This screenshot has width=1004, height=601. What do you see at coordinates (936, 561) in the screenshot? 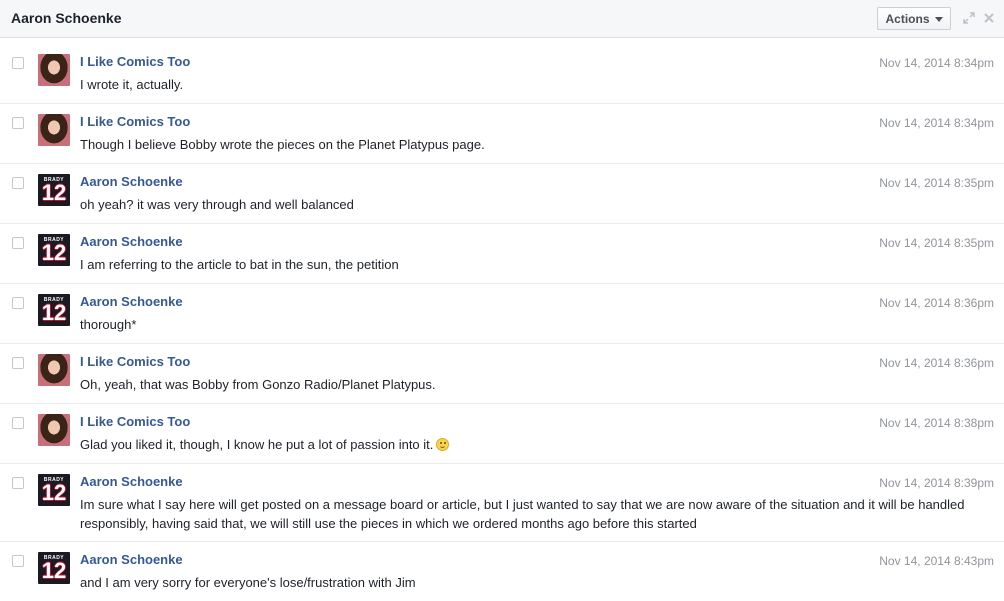
I see `message-timestamp: Nov 14, 2014 8:43pm` at bounding box center [936, 561].